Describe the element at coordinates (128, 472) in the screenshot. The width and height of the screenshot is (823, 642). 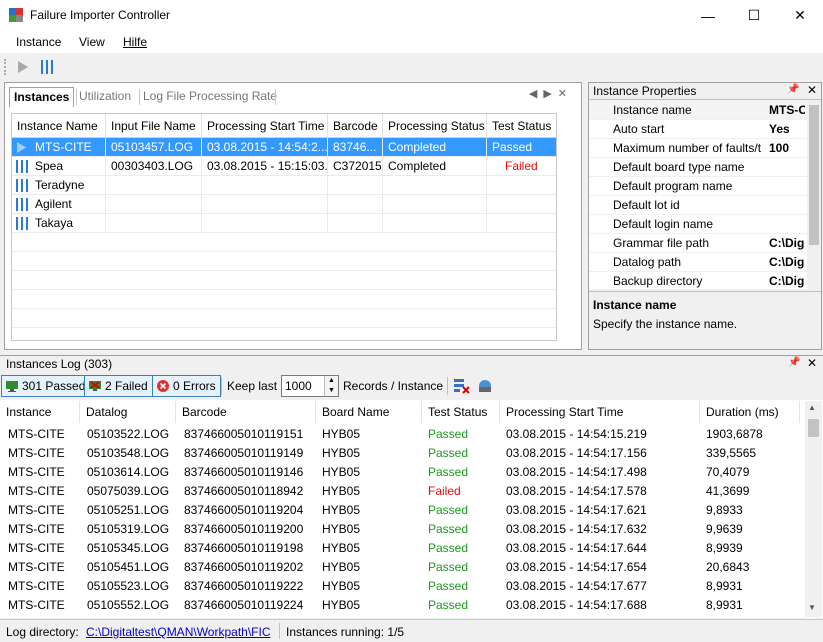
I see `log-datalog: 05103614.LOG` at that location.